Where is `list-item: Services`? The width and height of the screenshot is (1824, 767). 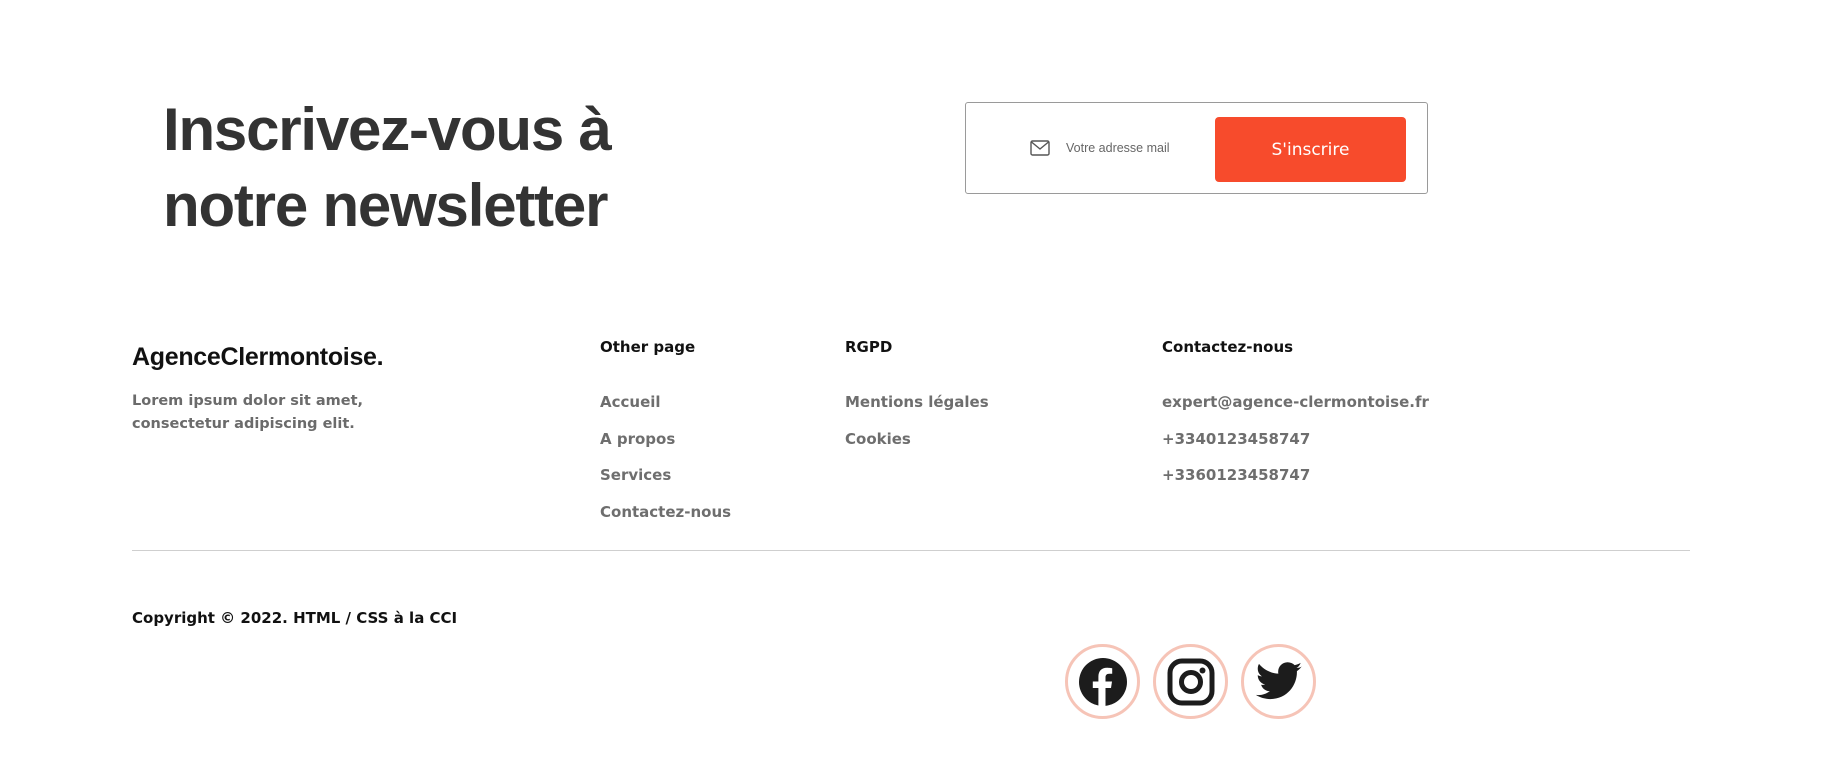
list-item: Services is located at coordinates (665, 483).